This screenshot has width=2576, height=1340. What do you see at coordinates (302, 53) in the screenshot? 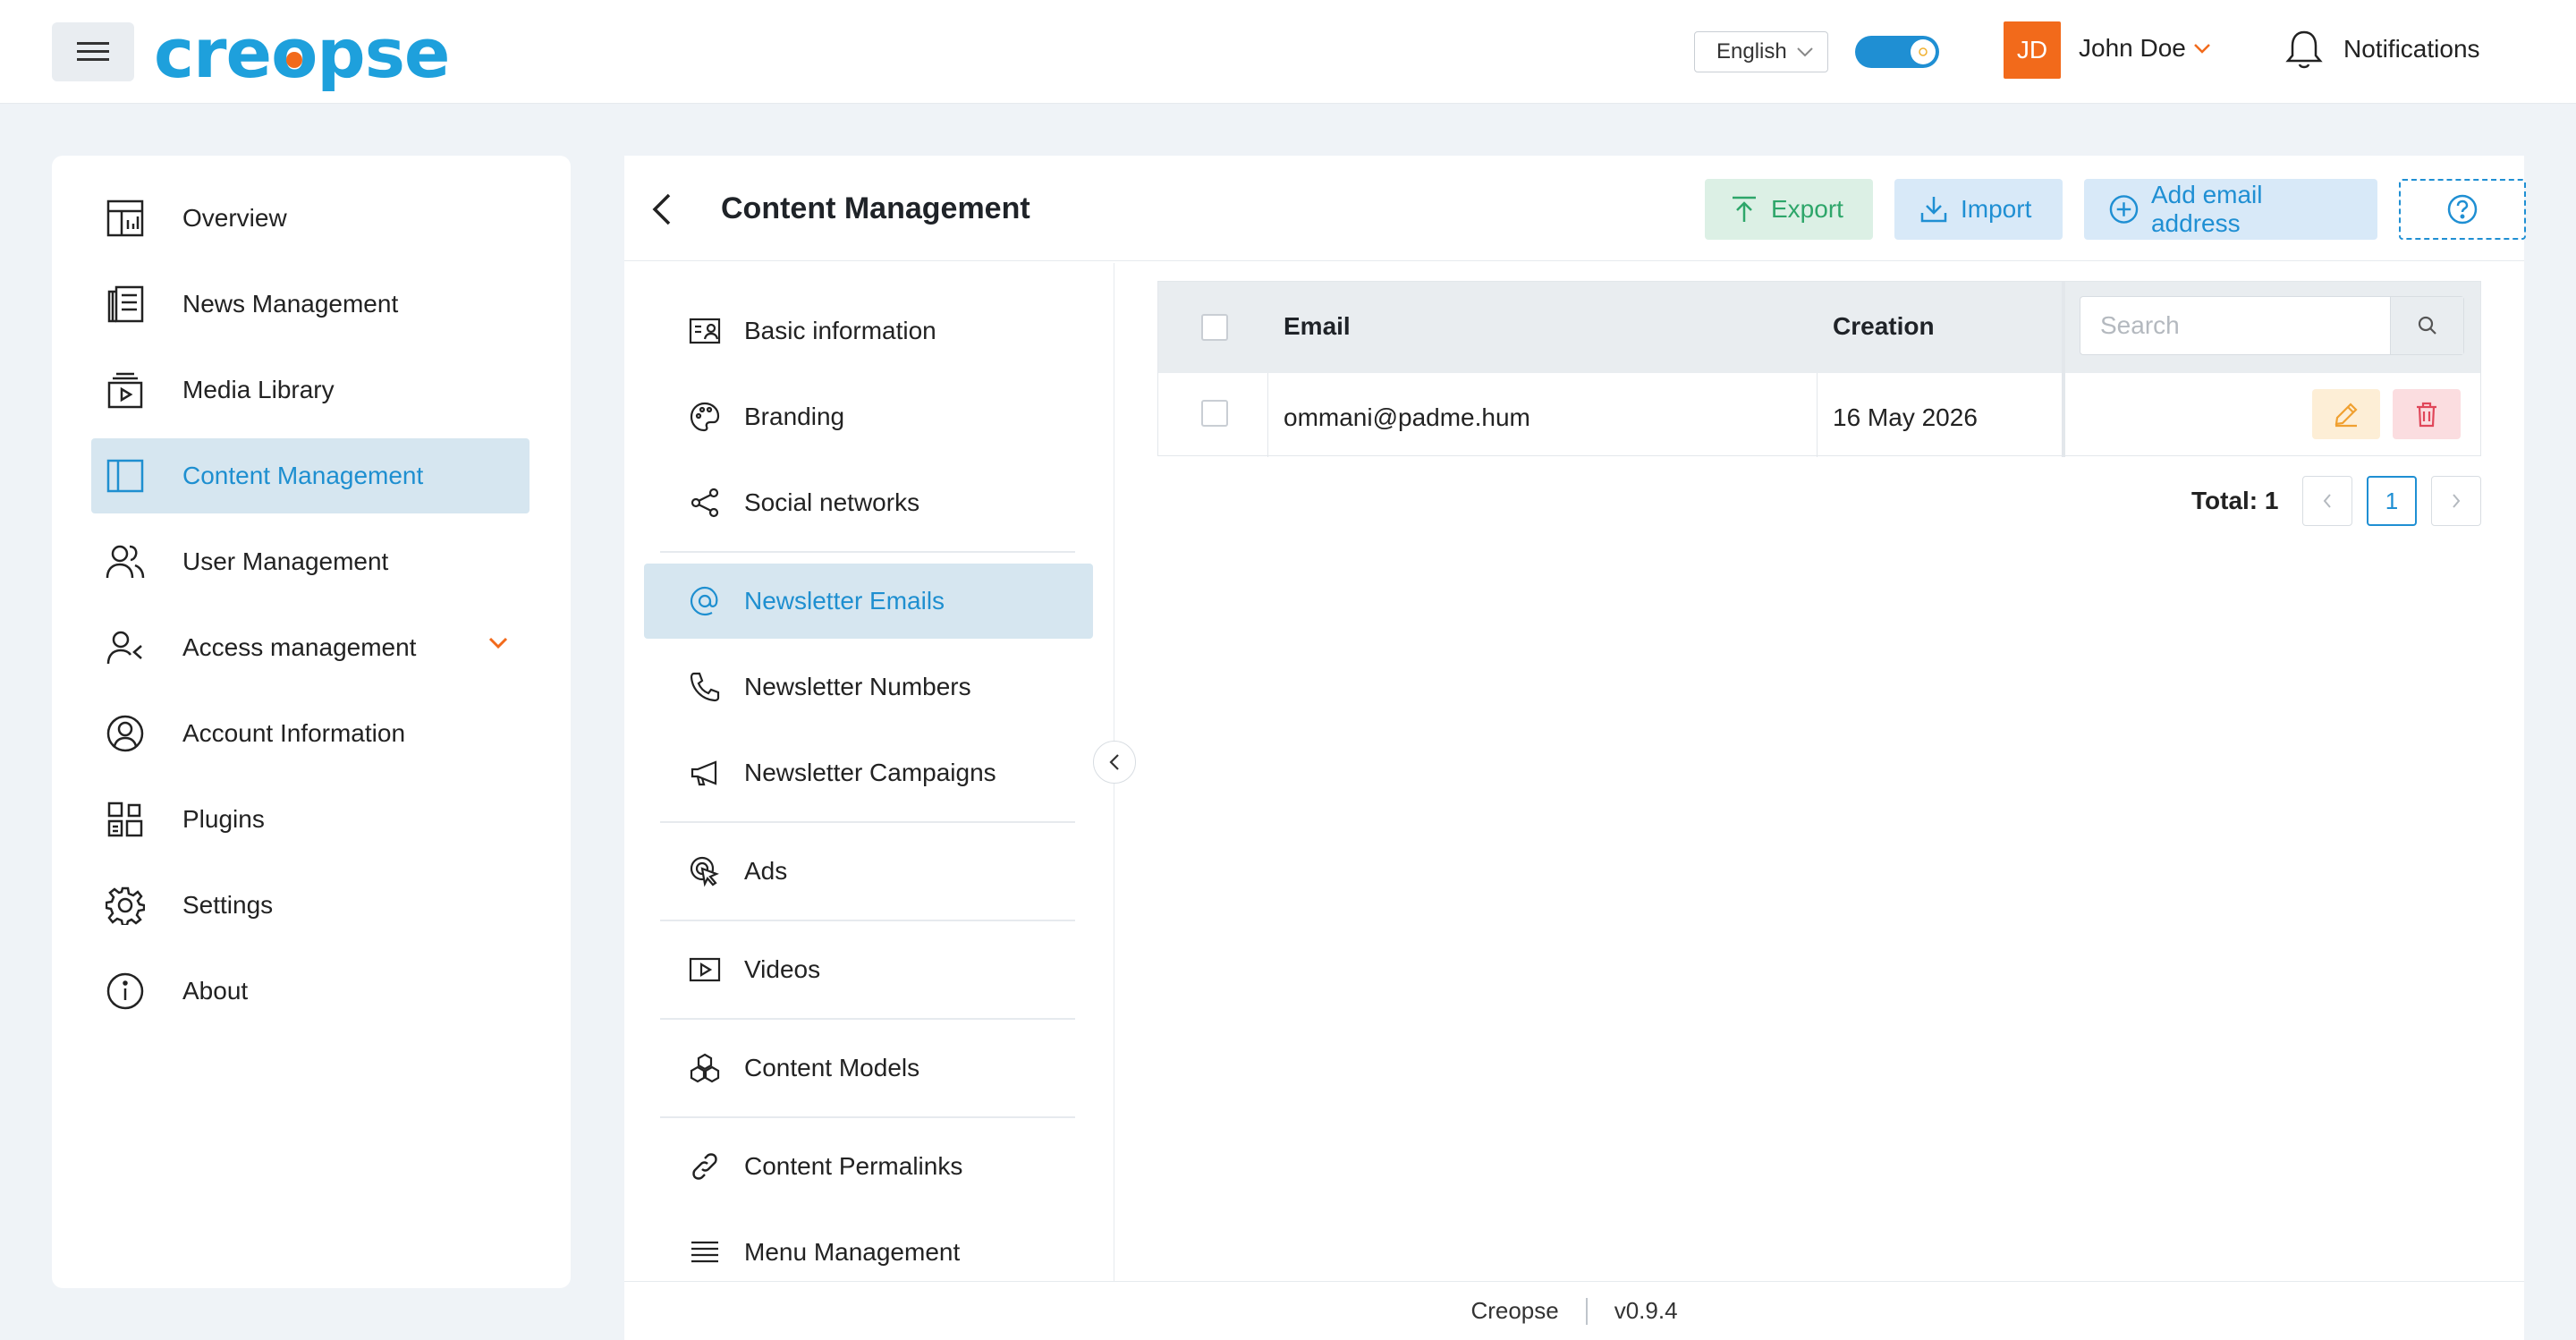
I see `brand-logo: creopse` at bounding box center [302, 53].